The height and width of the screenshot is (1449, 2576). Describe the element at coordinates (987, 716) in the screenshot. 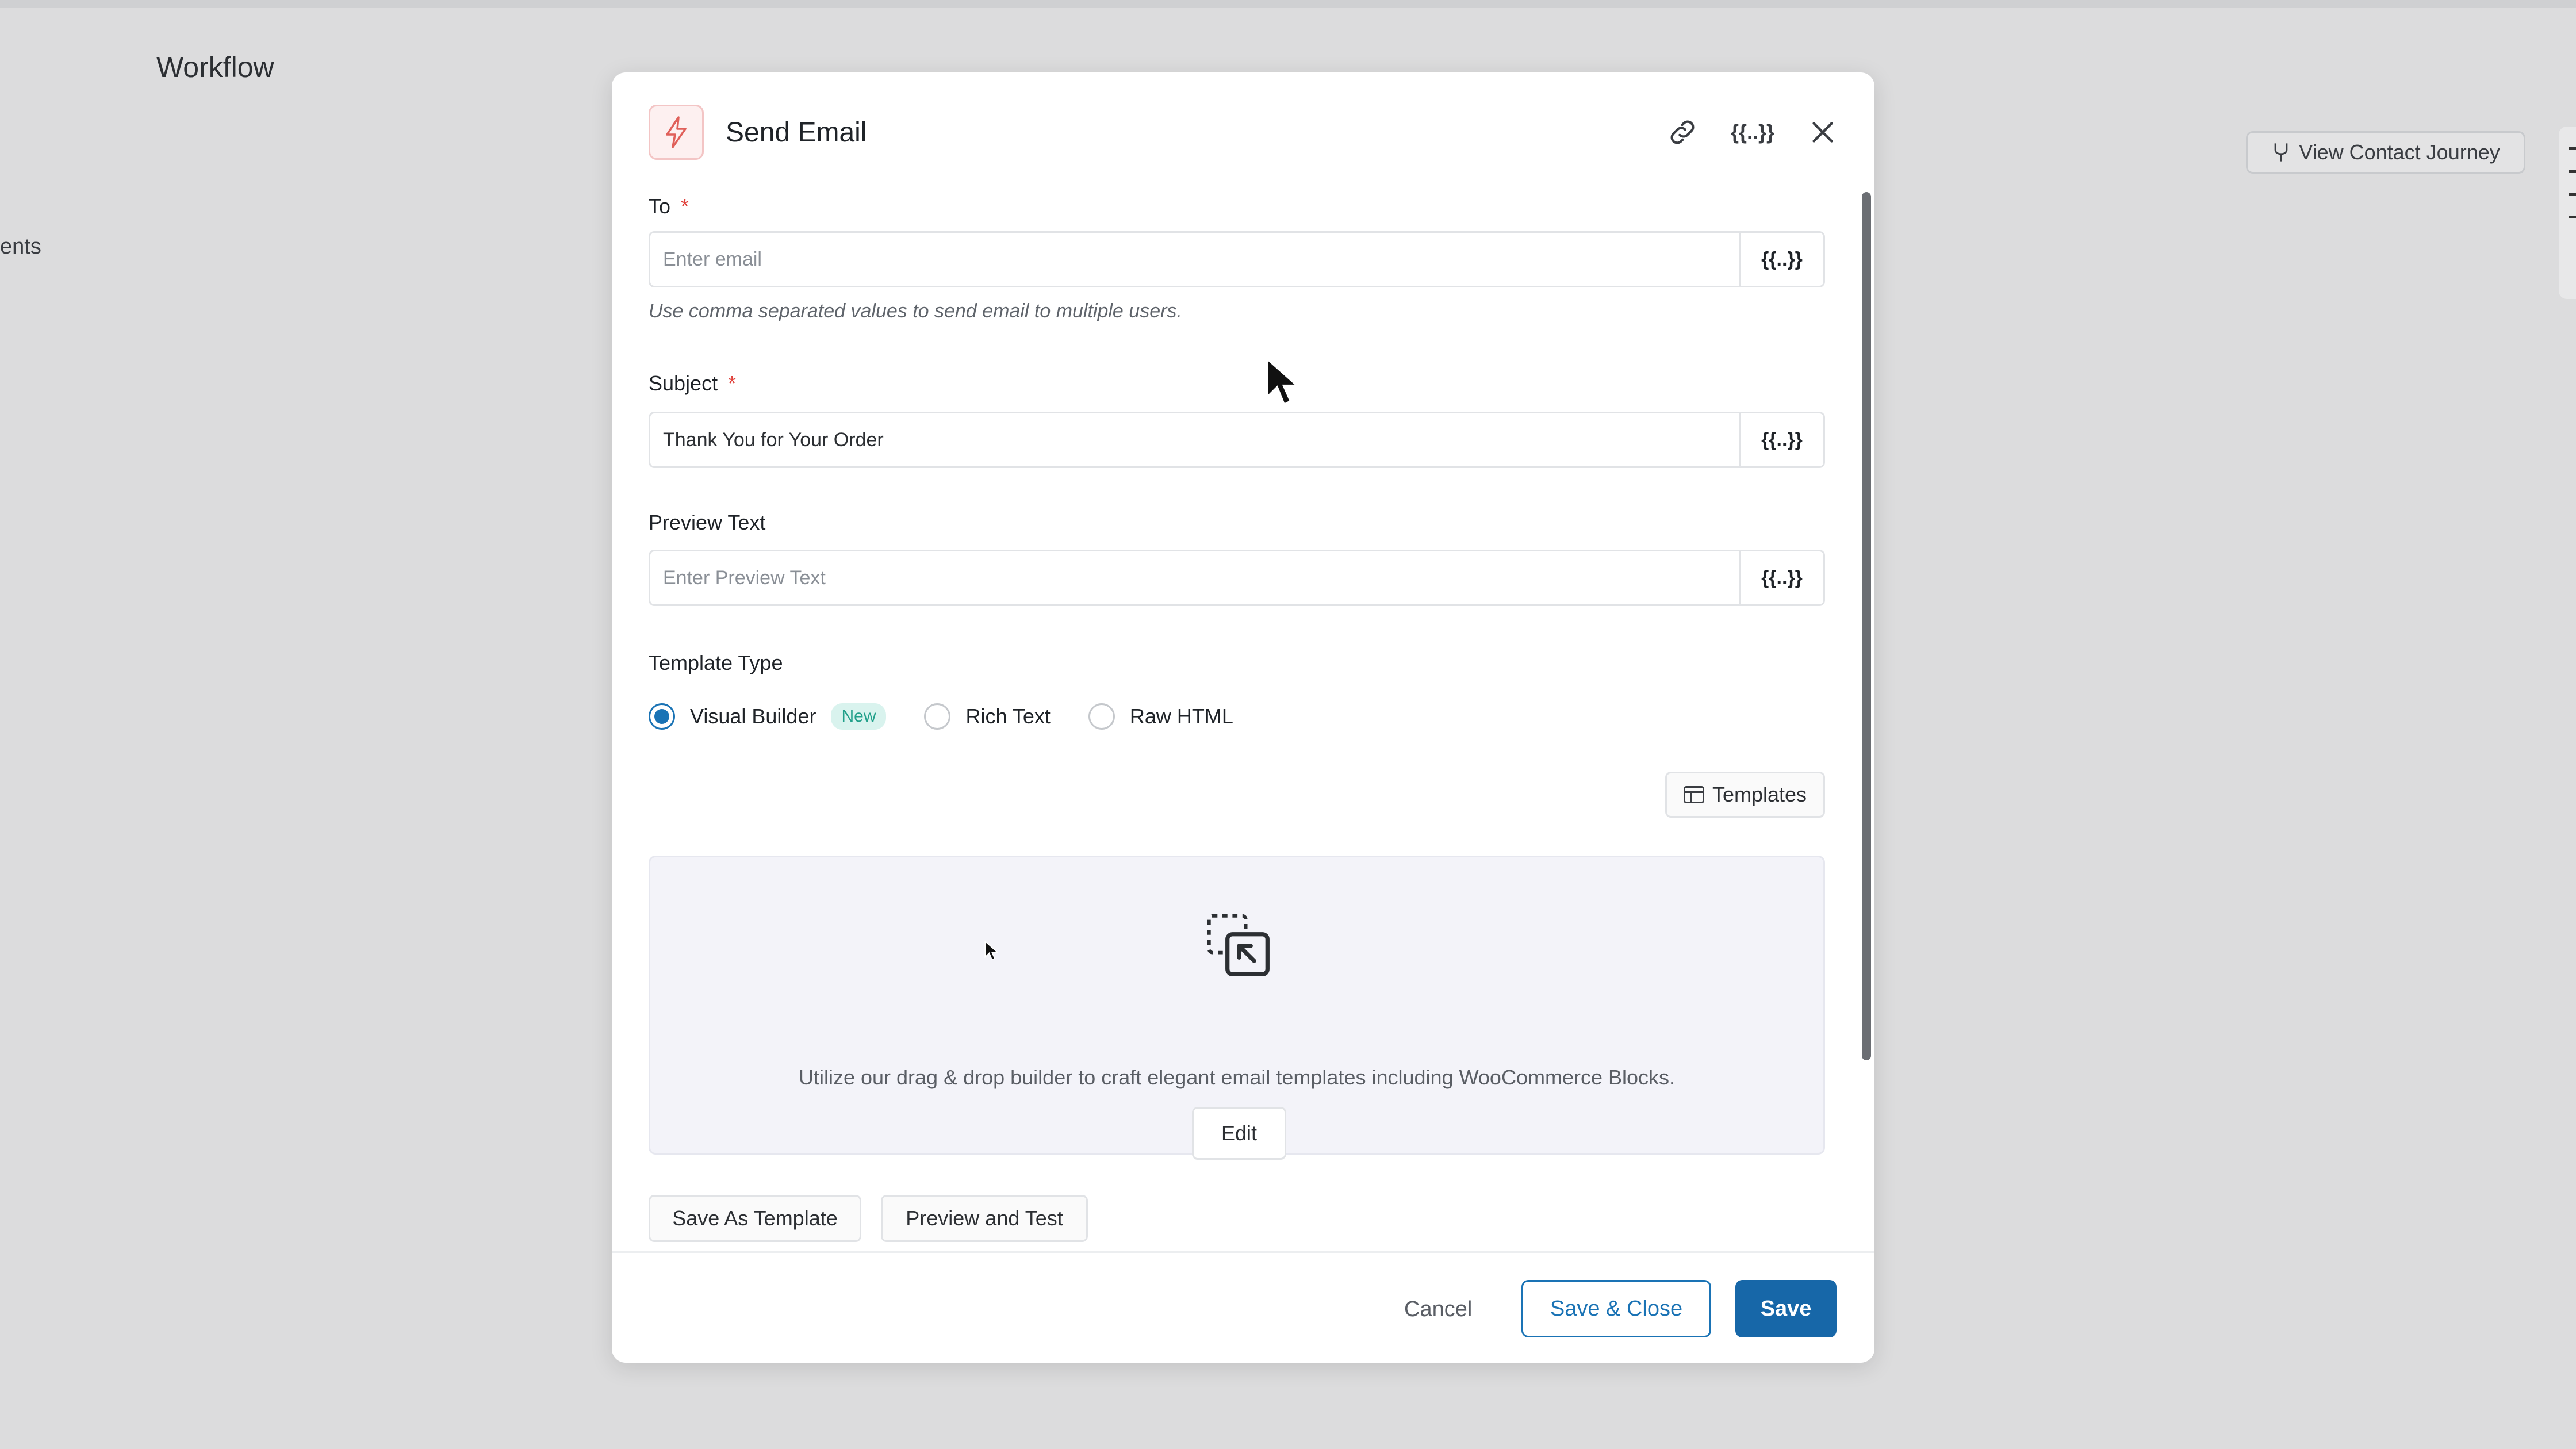

I see `option-rich-text: Rich Text` at that location.